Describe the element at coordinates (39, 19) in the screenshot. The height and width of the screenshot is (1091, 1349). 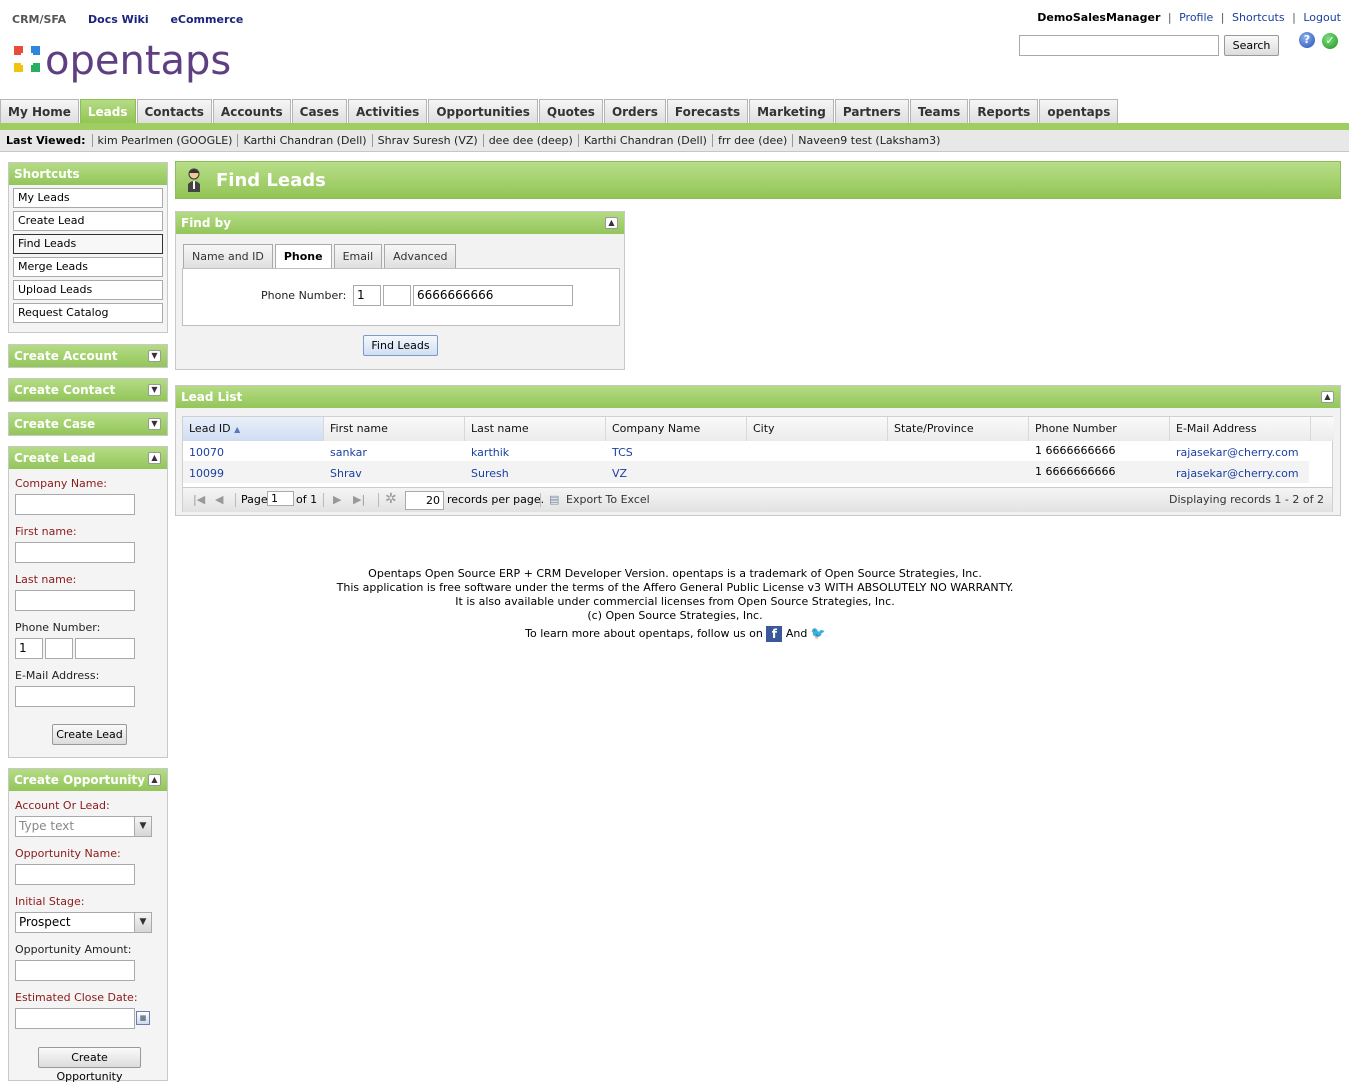
I see `nav-crm-sfa: CRM/SFA` at that location.